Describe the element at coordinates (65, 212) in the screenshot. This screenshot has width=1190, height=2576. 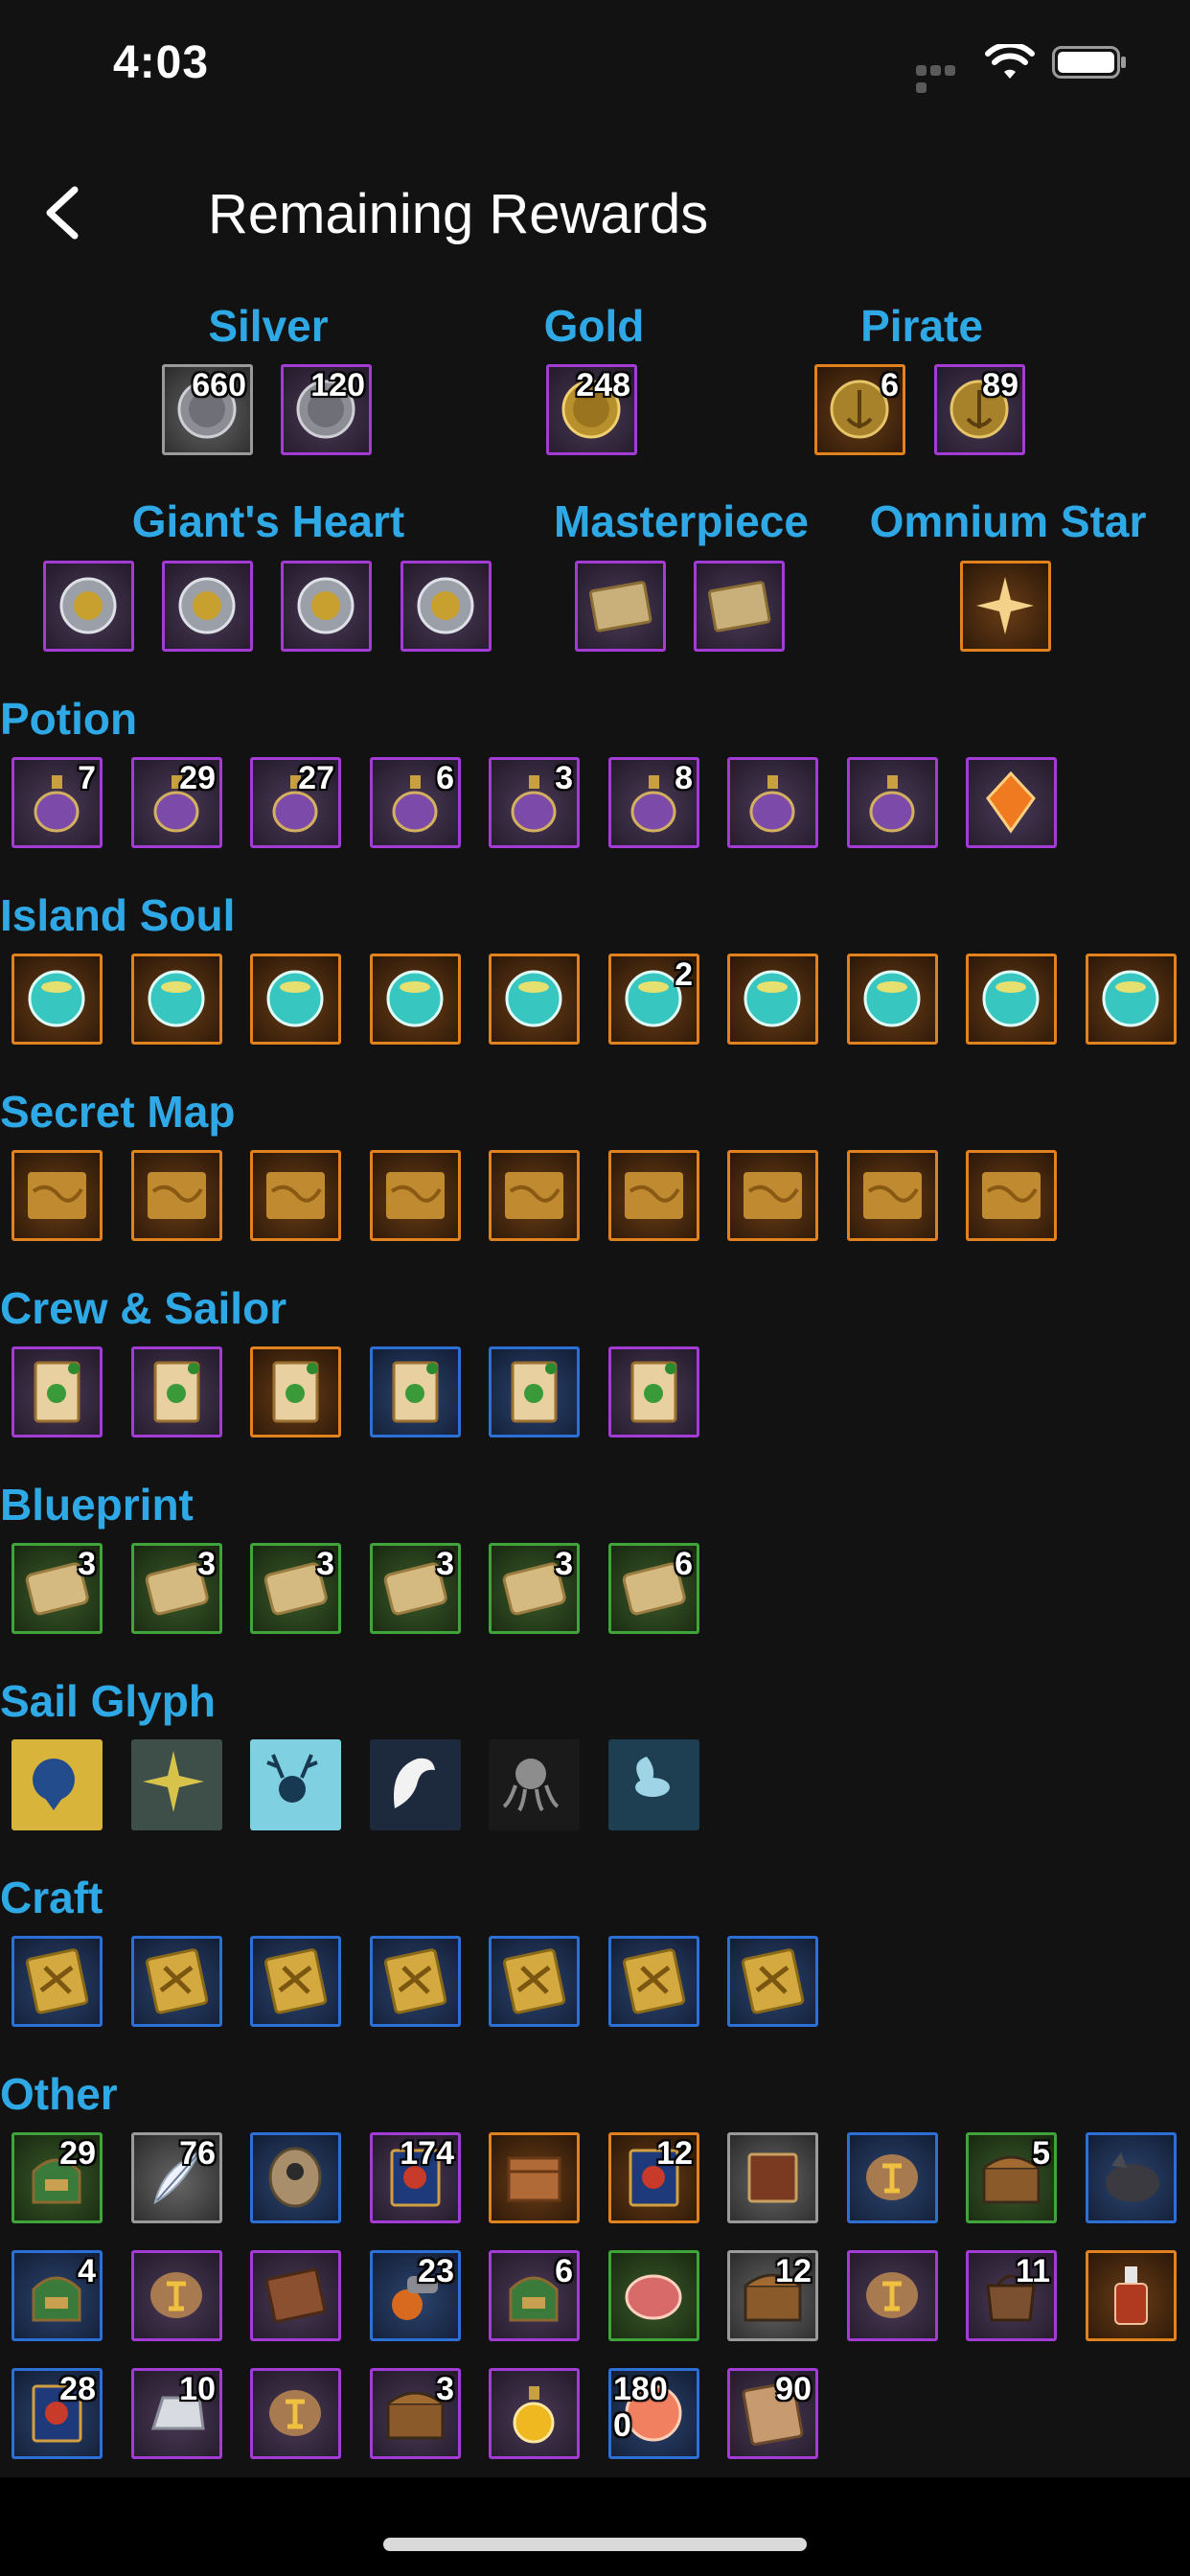
I see `back-chevron-icon` at that location.